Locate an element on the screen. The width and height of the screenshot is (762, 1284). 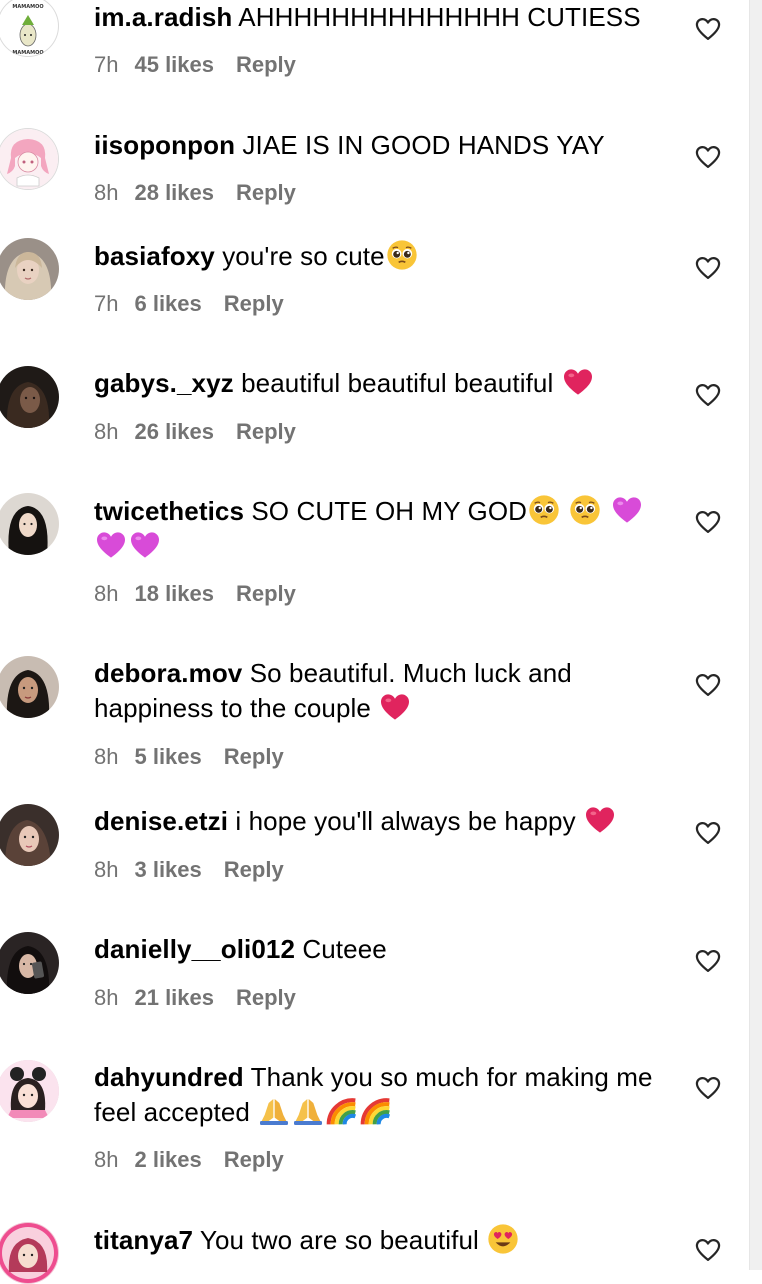
comment-meta: 7h 45 likes Reply is located at coordinates (206, 65).